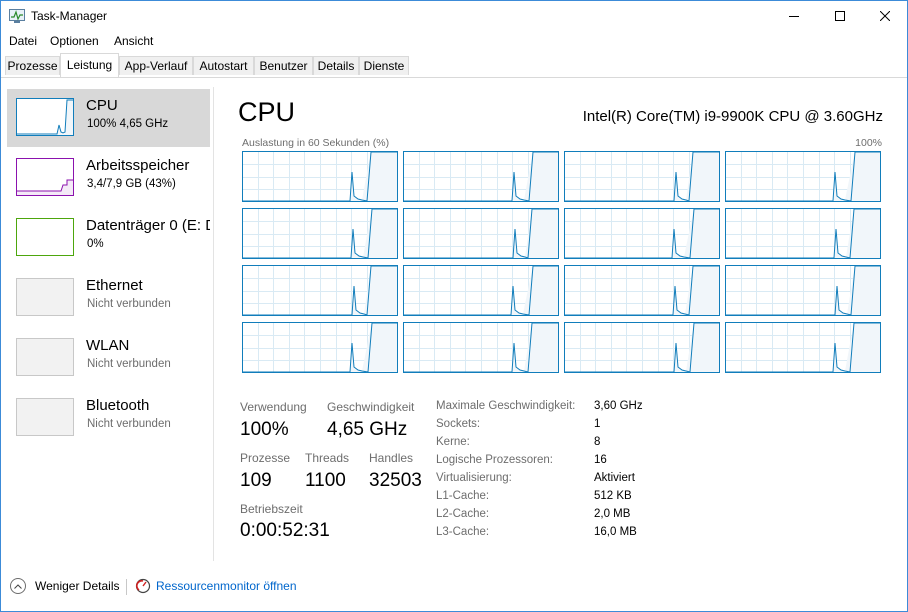  Describe the element at coordinates (23, 41) in the screenshot. I see `menu-datei: Datei` at that location.